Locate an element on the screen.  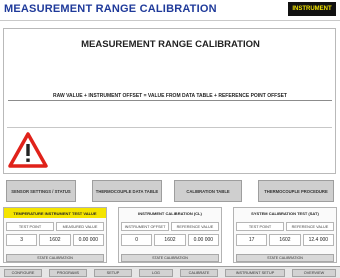
nav-configure: CONFIGURE is located at coordinates (23, 273).